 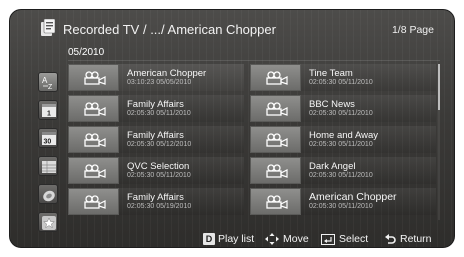 I want to click on folder-record-icon, so click(x=48, y=27).